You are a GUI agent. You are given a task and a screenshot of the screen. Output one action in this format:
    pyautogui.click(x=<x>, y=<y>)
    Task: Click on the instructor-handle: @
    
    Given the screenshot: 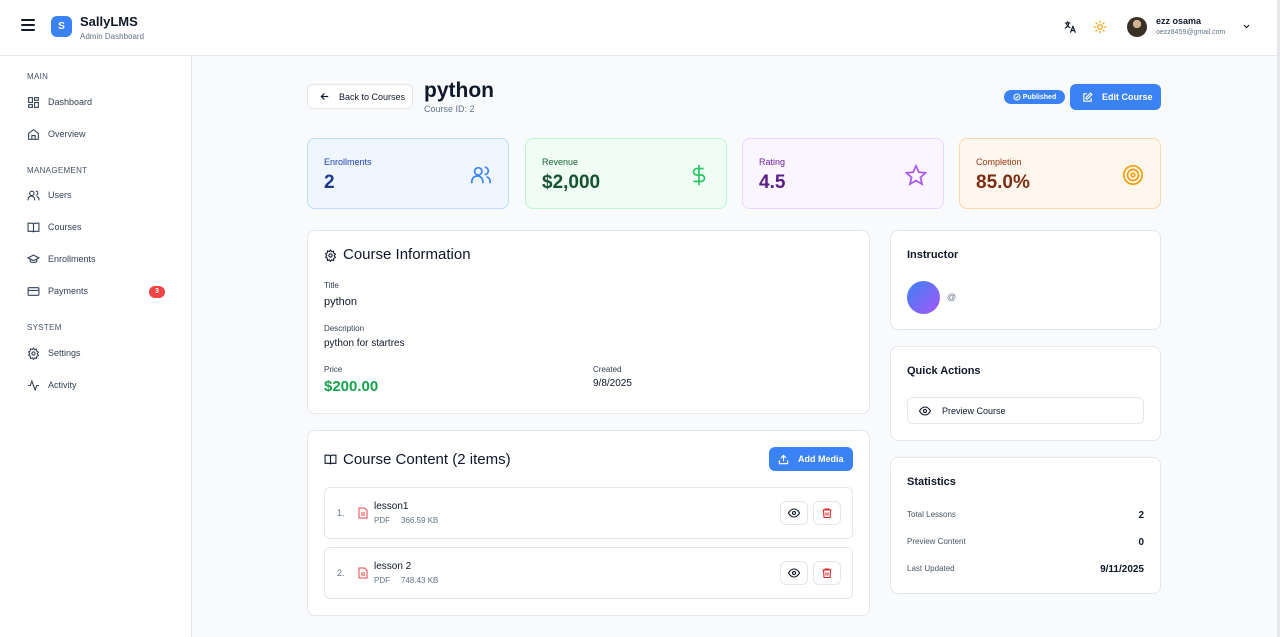 What is the action you would take?
    pyautogui.click(x=952, y=297)
    